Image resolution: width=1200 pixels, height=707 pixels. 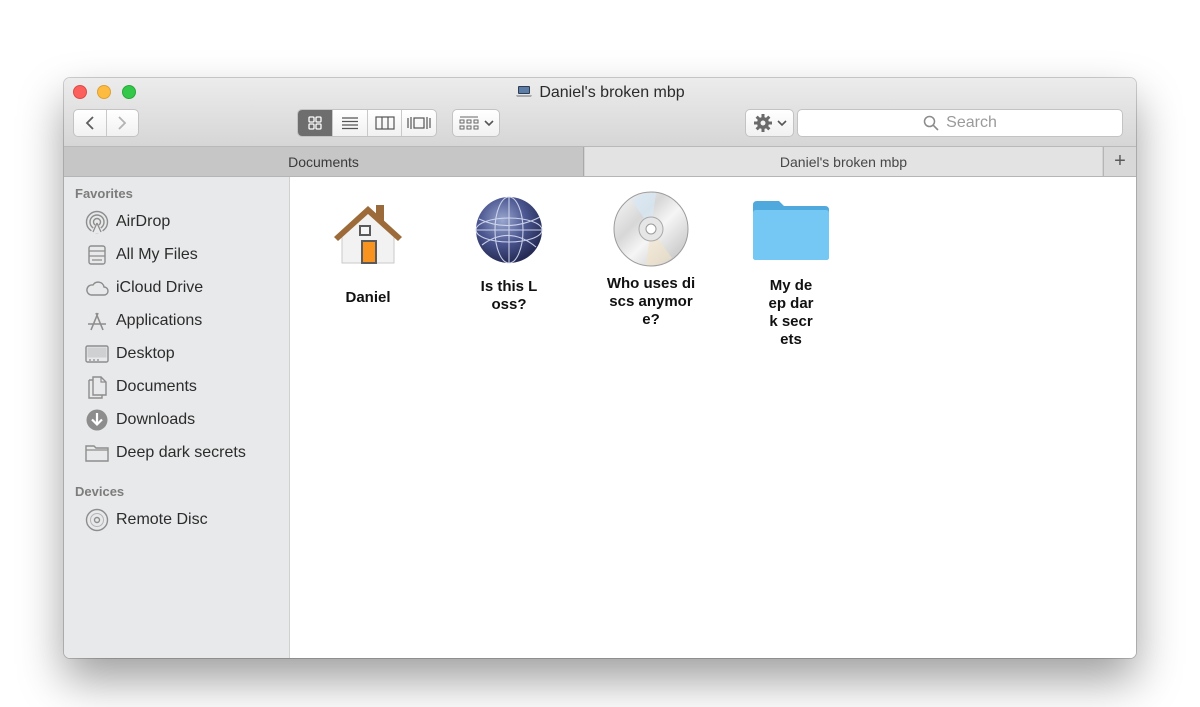 What do you see at coordinates (651, 301) in the screenshot?
I see `file-label: Who uses discs anymore?` at bounding box center [651, 301].